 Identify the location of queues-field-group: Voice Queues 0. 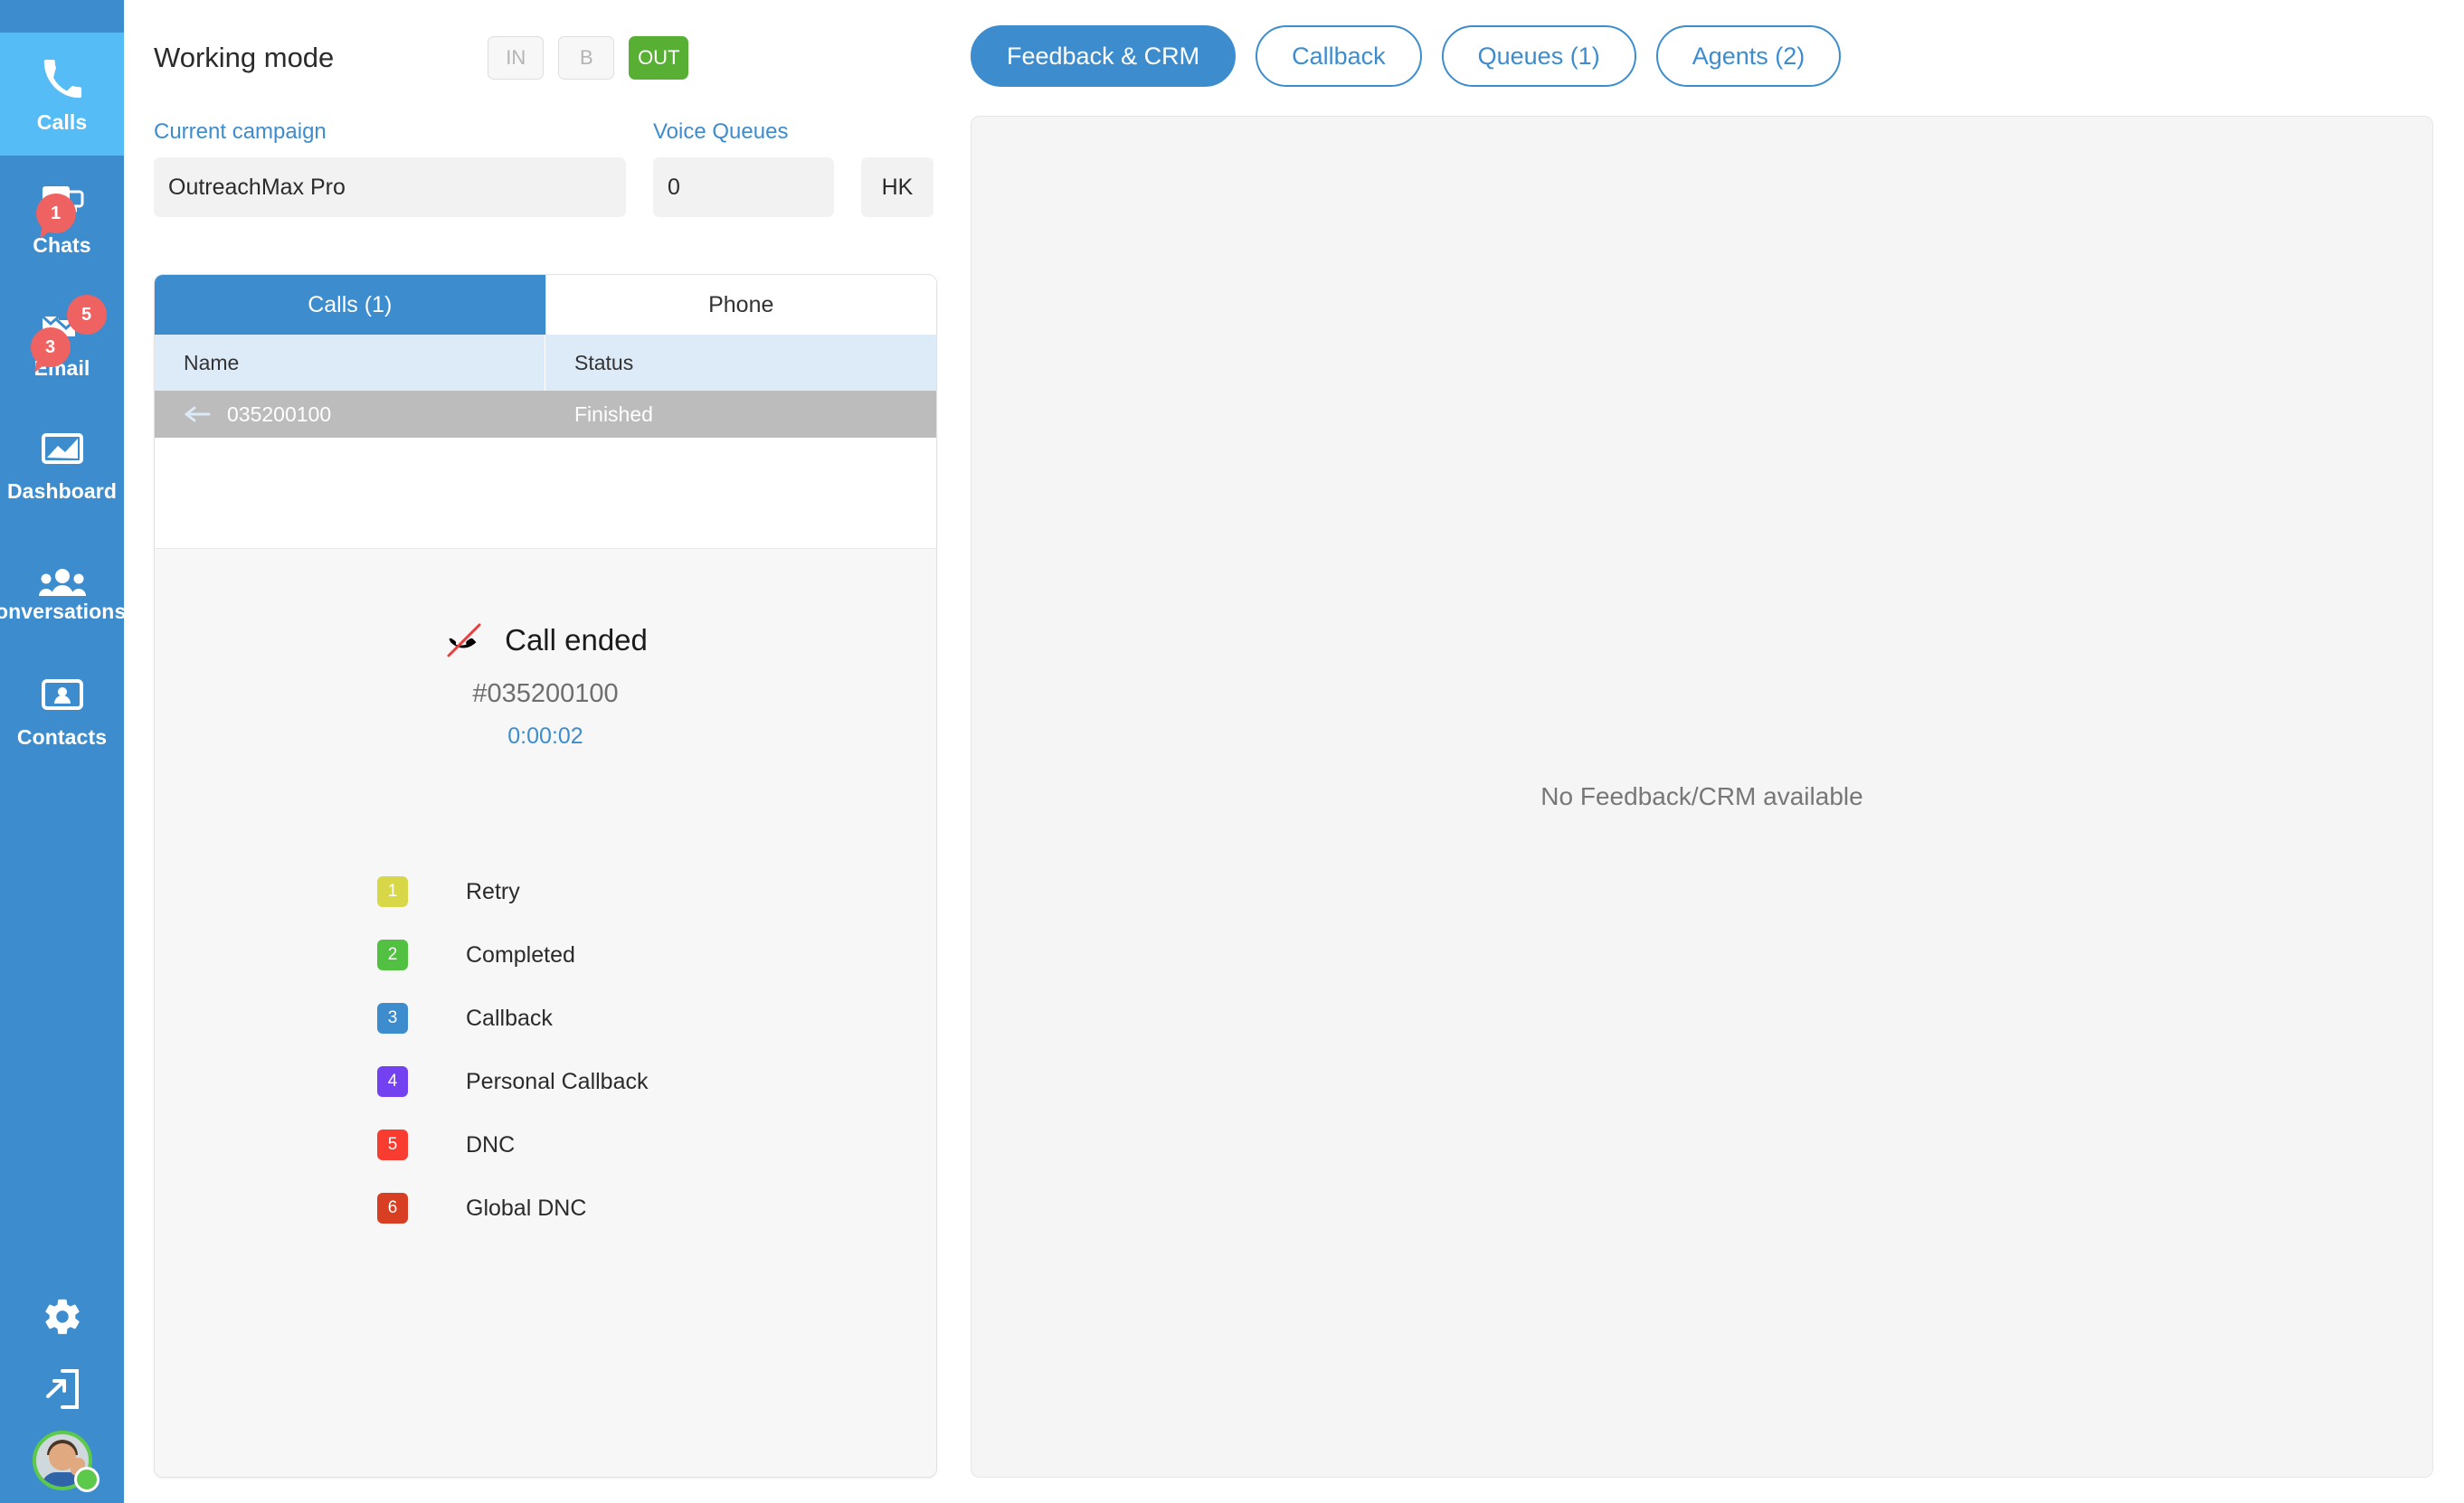
(743, 168).